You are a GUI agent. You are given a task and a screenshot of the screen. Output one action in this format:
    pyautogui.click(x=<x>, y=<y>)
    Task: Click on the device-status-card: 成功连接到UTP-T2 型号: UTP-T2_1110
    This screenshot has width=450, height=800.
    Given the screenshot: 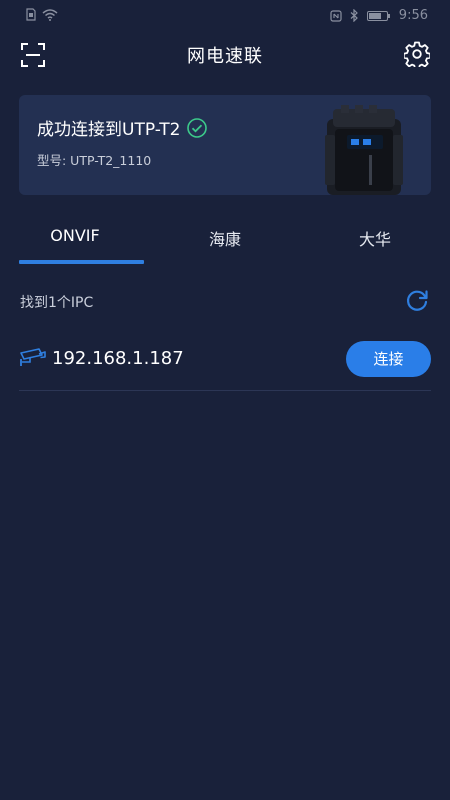 What is the action you would take?
    pyautogui.click(x=225, y=145)
    